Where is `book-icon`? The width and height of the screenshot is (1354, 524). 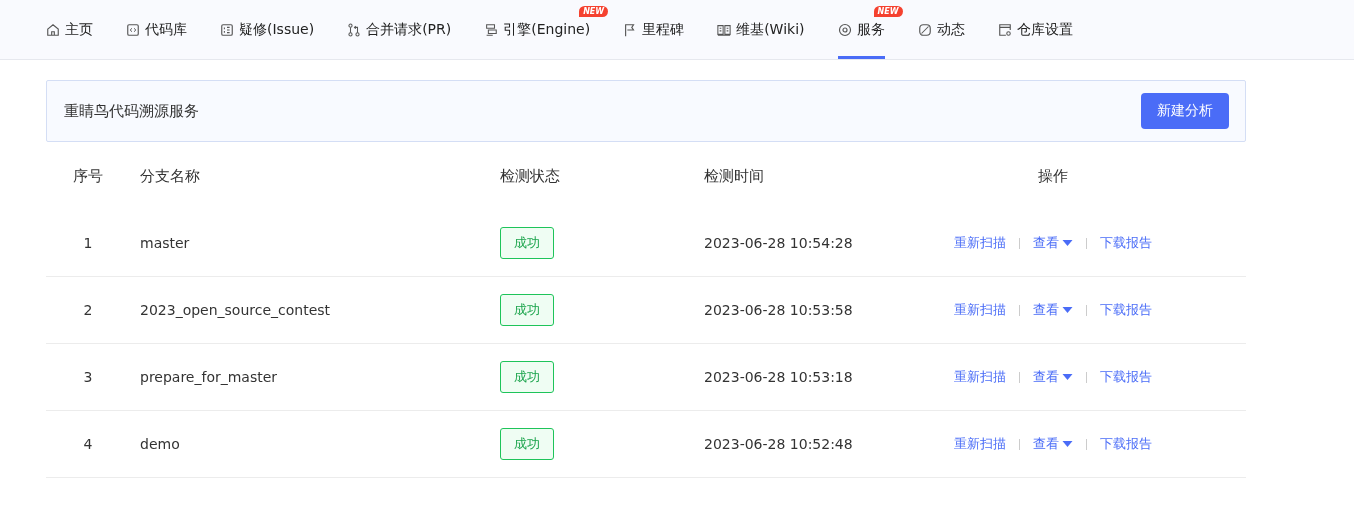
book-icon is located at coordinates (724, 29).